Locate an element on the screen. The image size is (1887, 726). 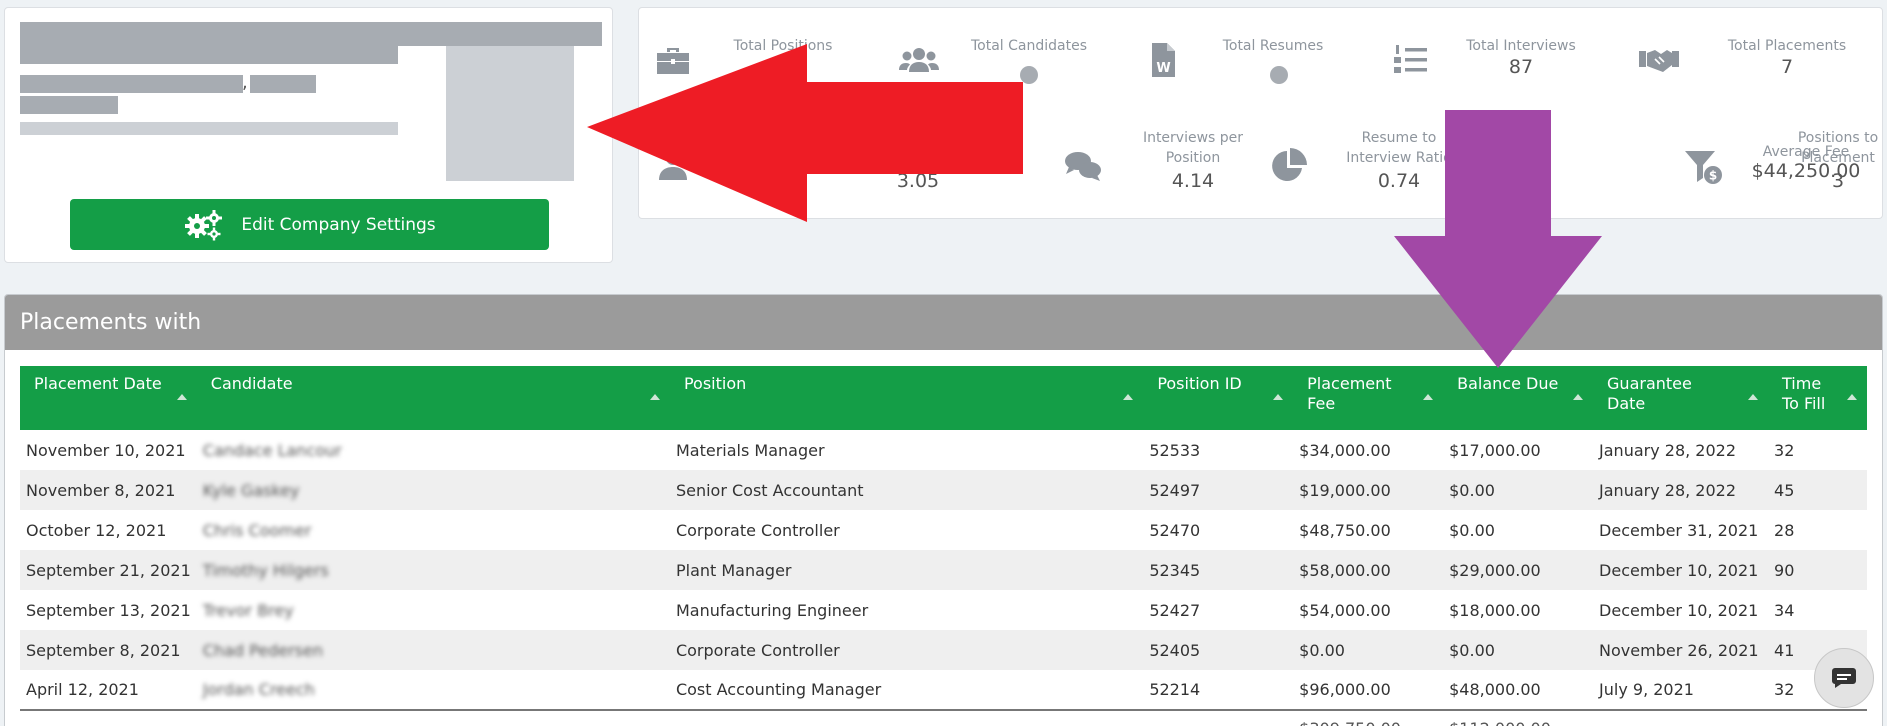
cell-fee: $96,000.00 is located at coordinates (1345, 689).